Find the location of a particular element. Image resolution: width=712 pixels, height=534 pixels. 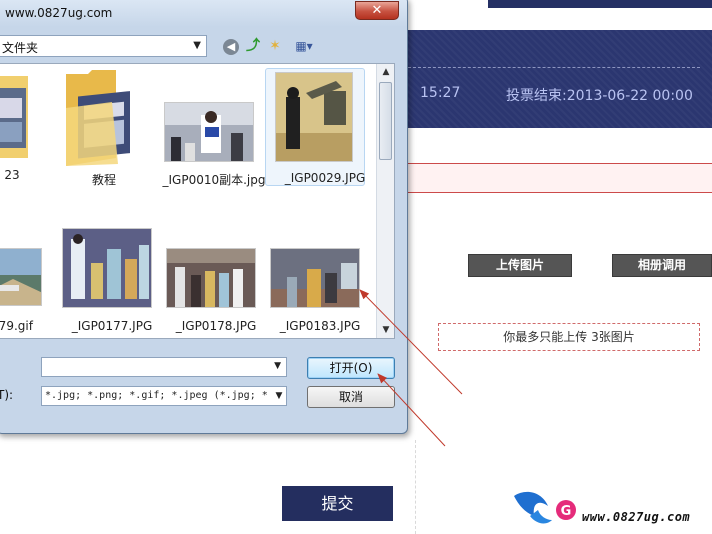

up-folder-button: ⤴ is located at coordinates (253, 46).